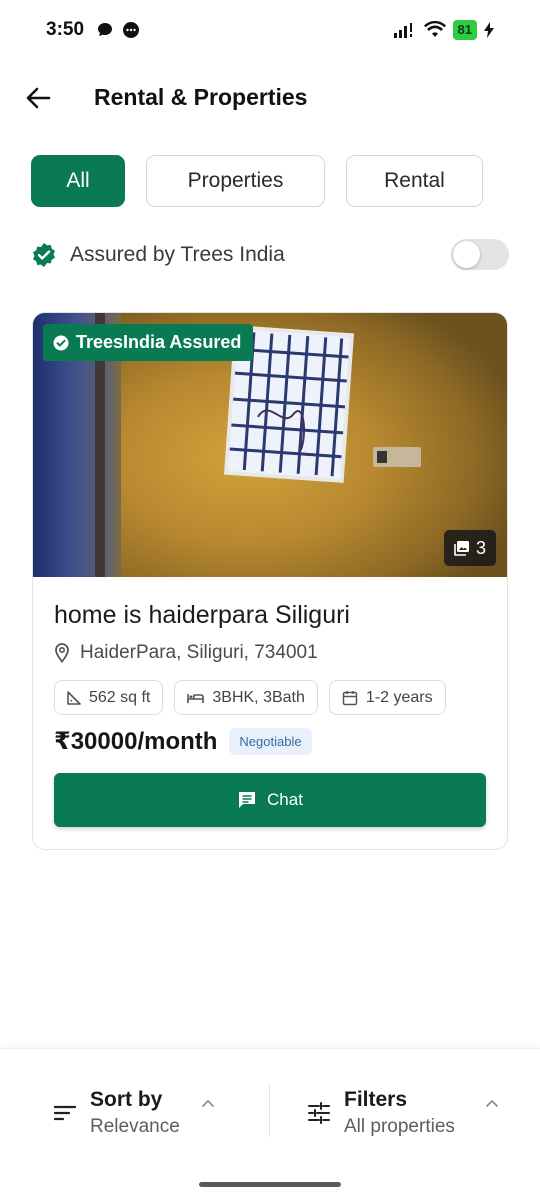 The height and width of the screenshot is (1200, 540). I want to click on calendar-icon, so click(350, 697).